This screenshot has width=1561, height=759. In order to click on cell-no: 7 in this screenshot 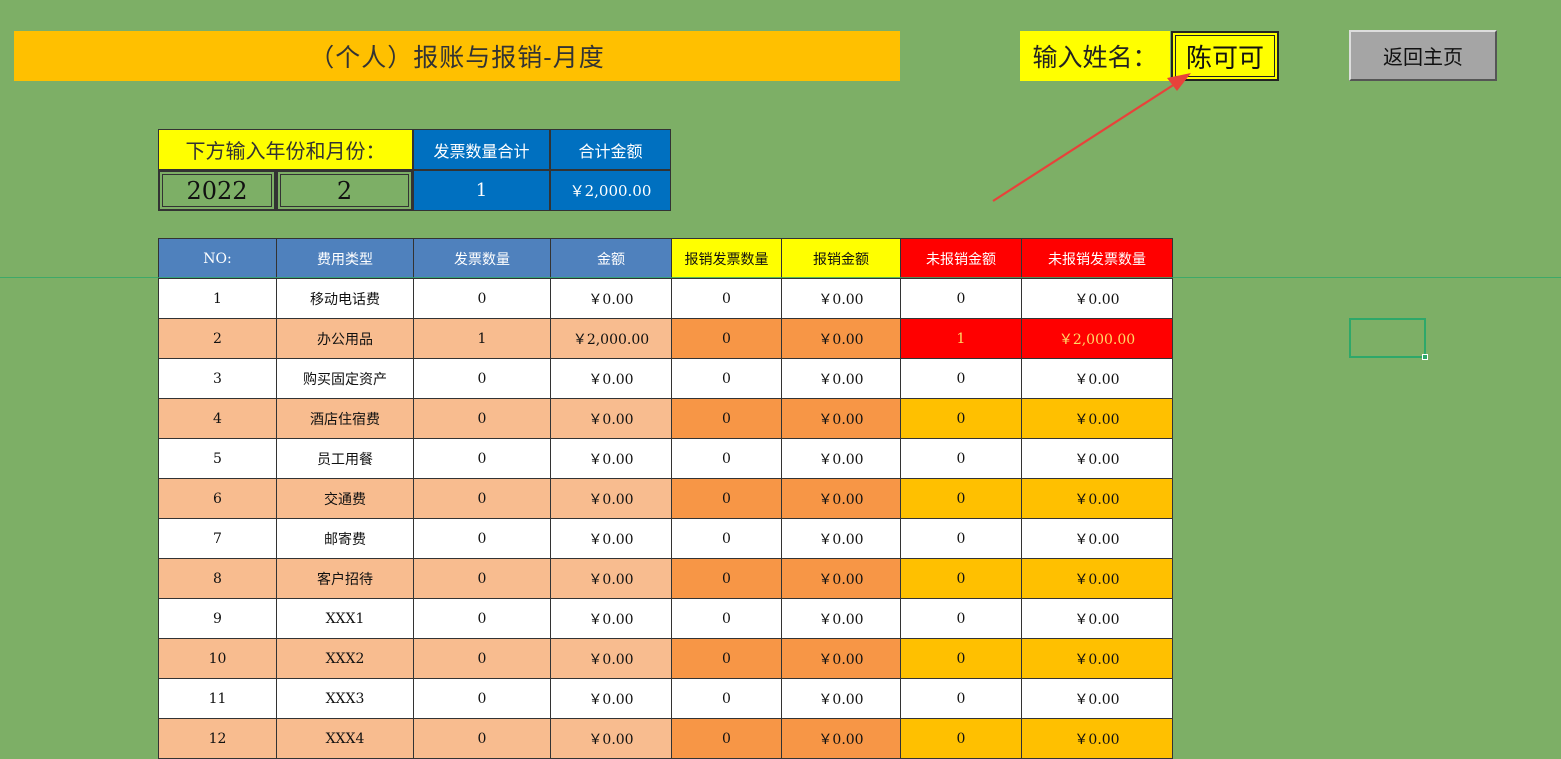, I will do `click(217, 538)`.